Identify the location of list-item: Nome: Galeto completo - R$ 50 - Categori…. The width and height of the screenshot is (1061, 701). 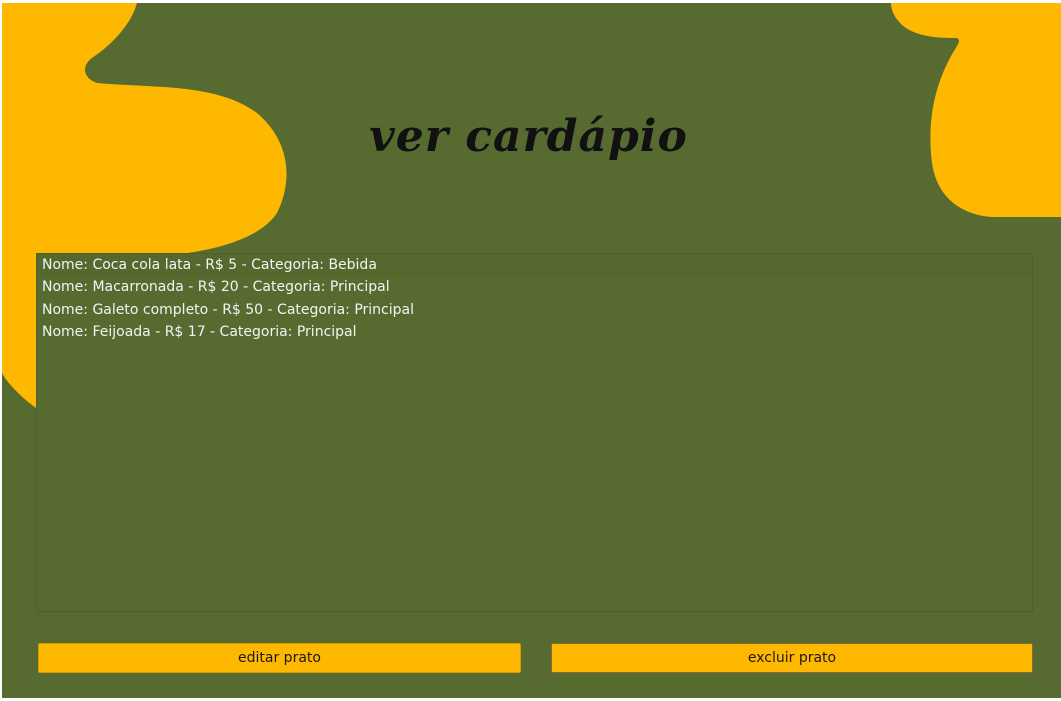
(534, 310).